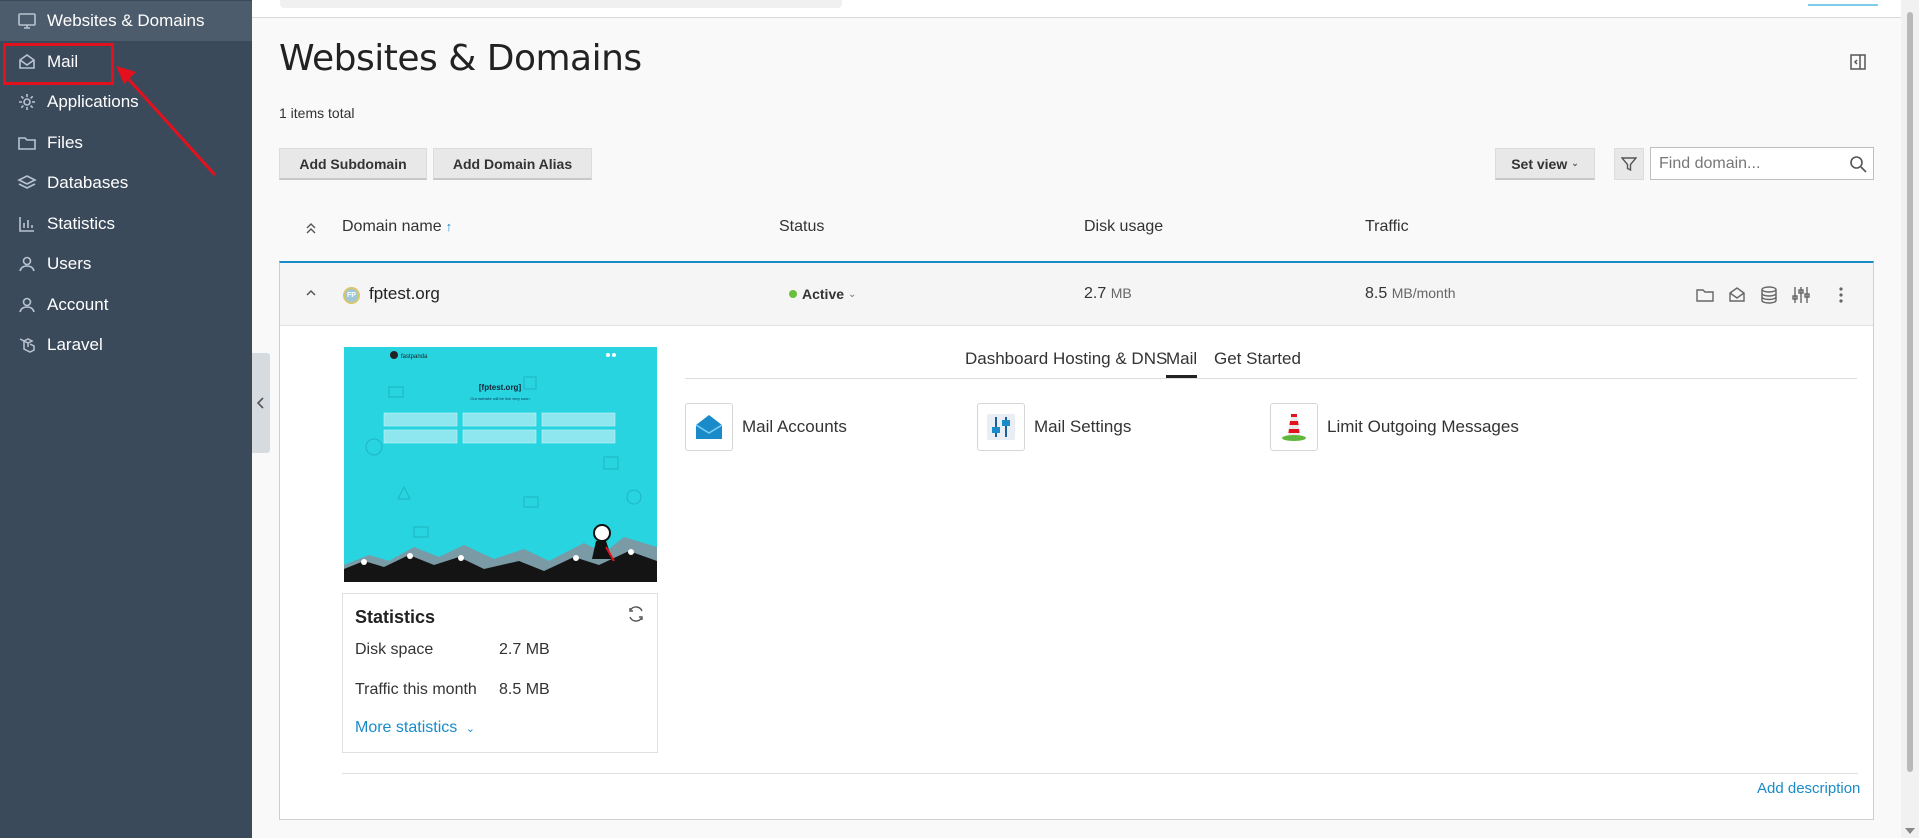 This screenshot has height=838, width=1919. What do you see at coordinates (1841, 295) in the screenshot?
I see `more-vertical-icon` at bounding box center [1841, 295].